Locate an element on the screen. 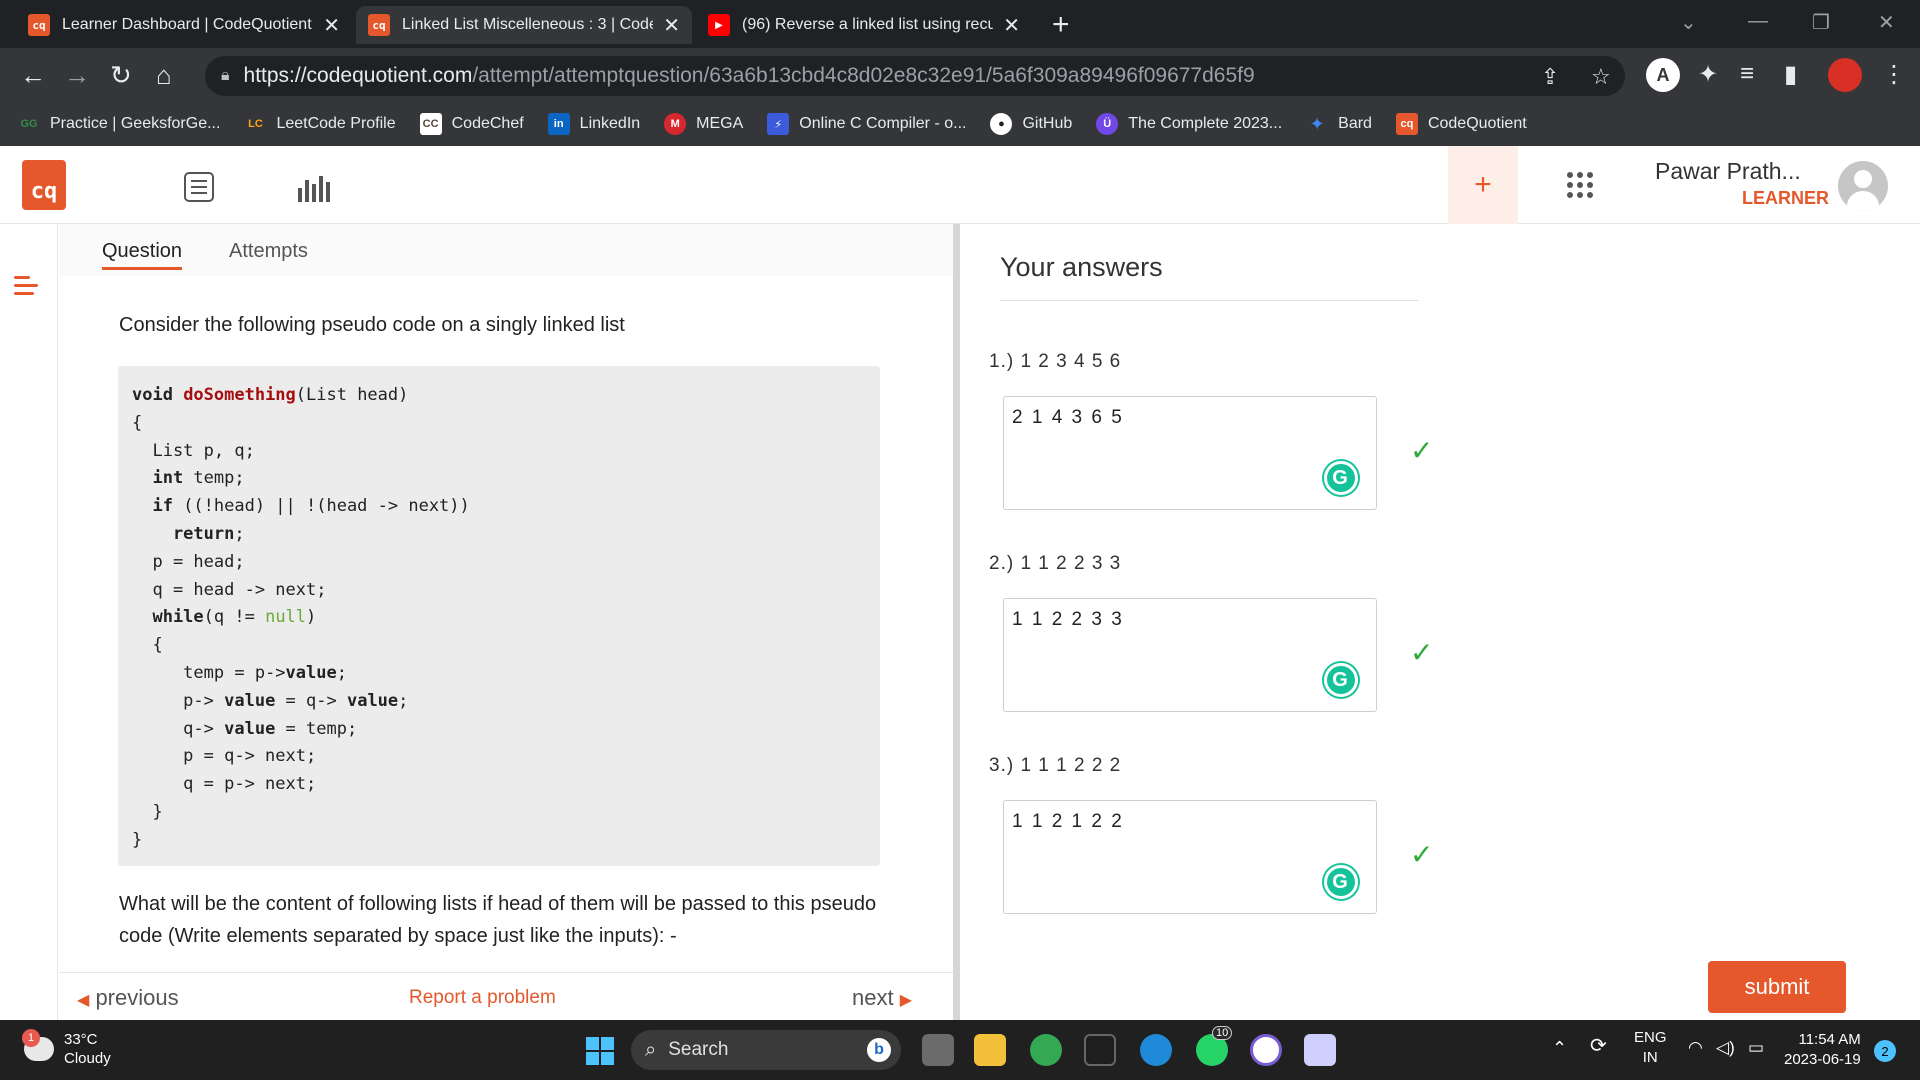 The width and height of the screenshot is (1920, 1080). side-panel-icon: ▮ is located at coordinates (1790, 74).